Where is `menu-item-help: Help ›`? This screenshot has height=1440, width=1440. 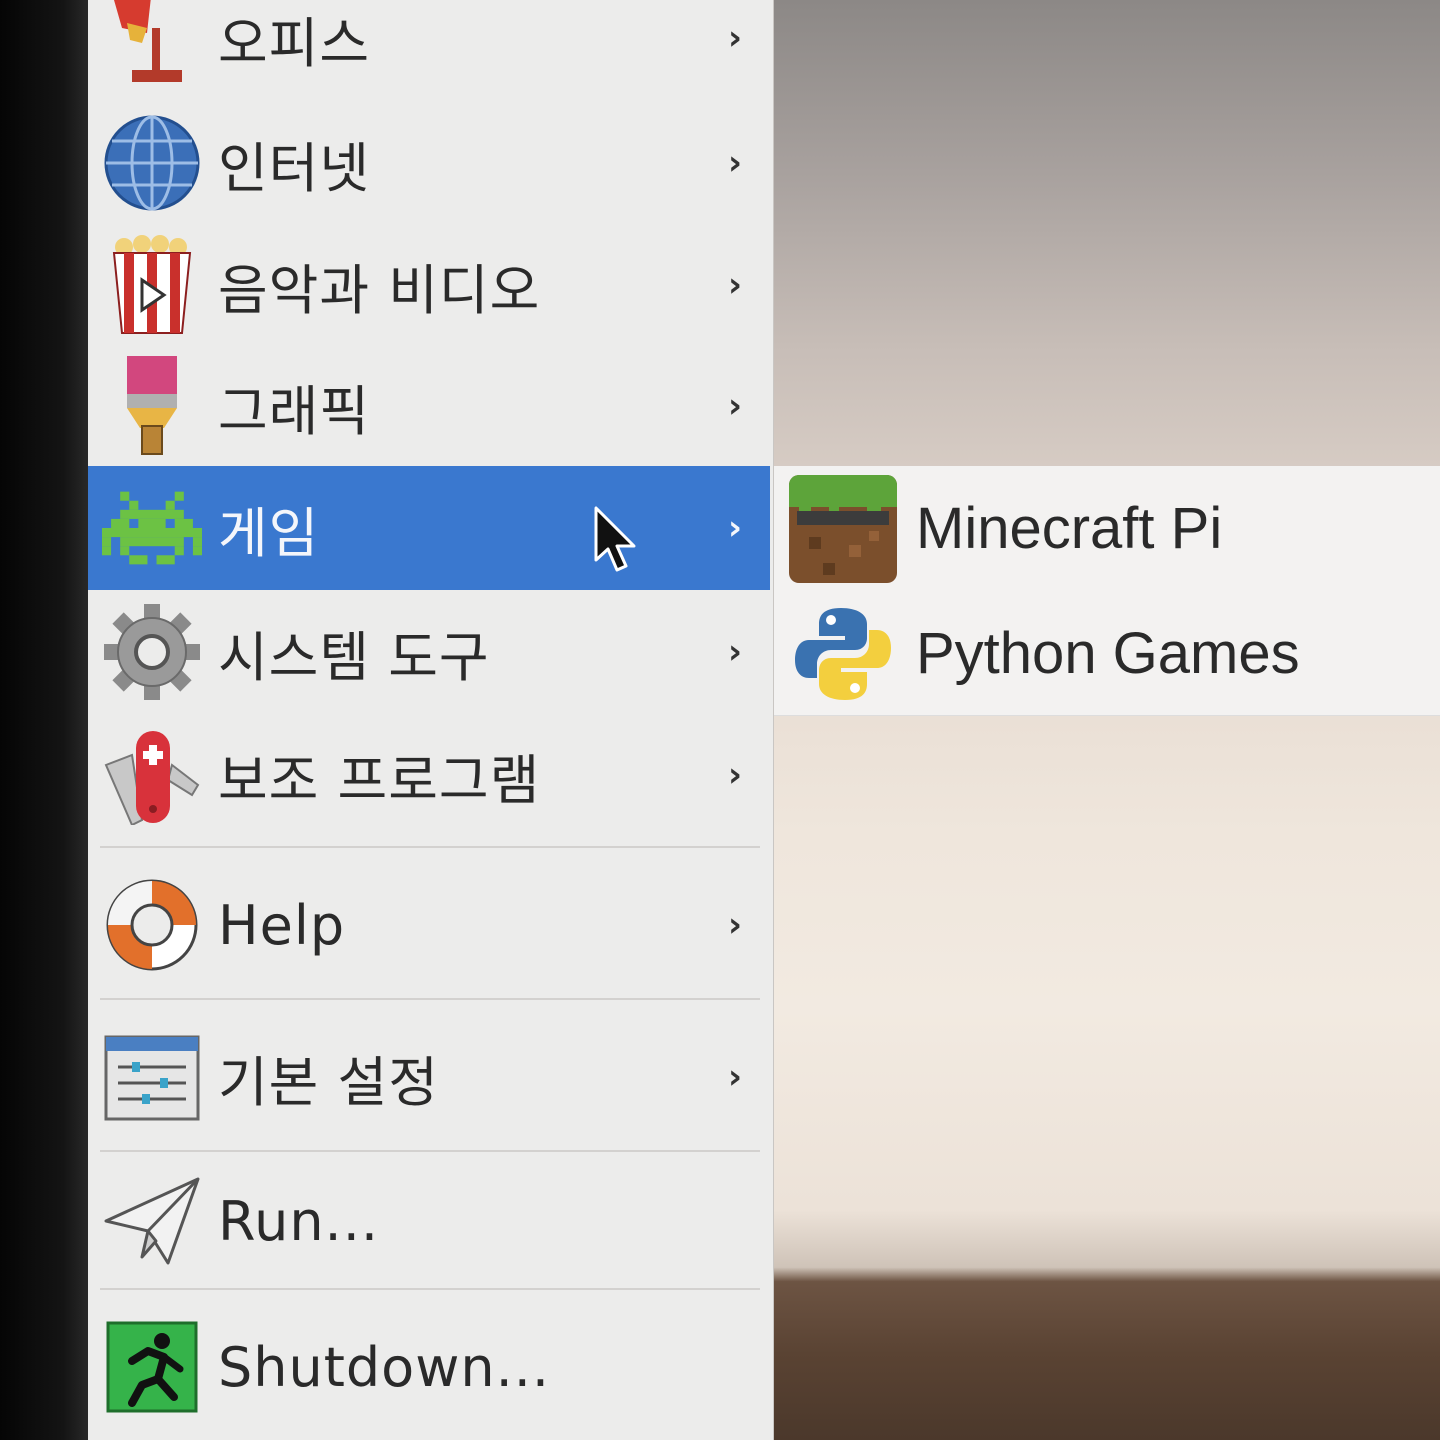 menu-item-help: Help › is located at coordinates (429, 925).